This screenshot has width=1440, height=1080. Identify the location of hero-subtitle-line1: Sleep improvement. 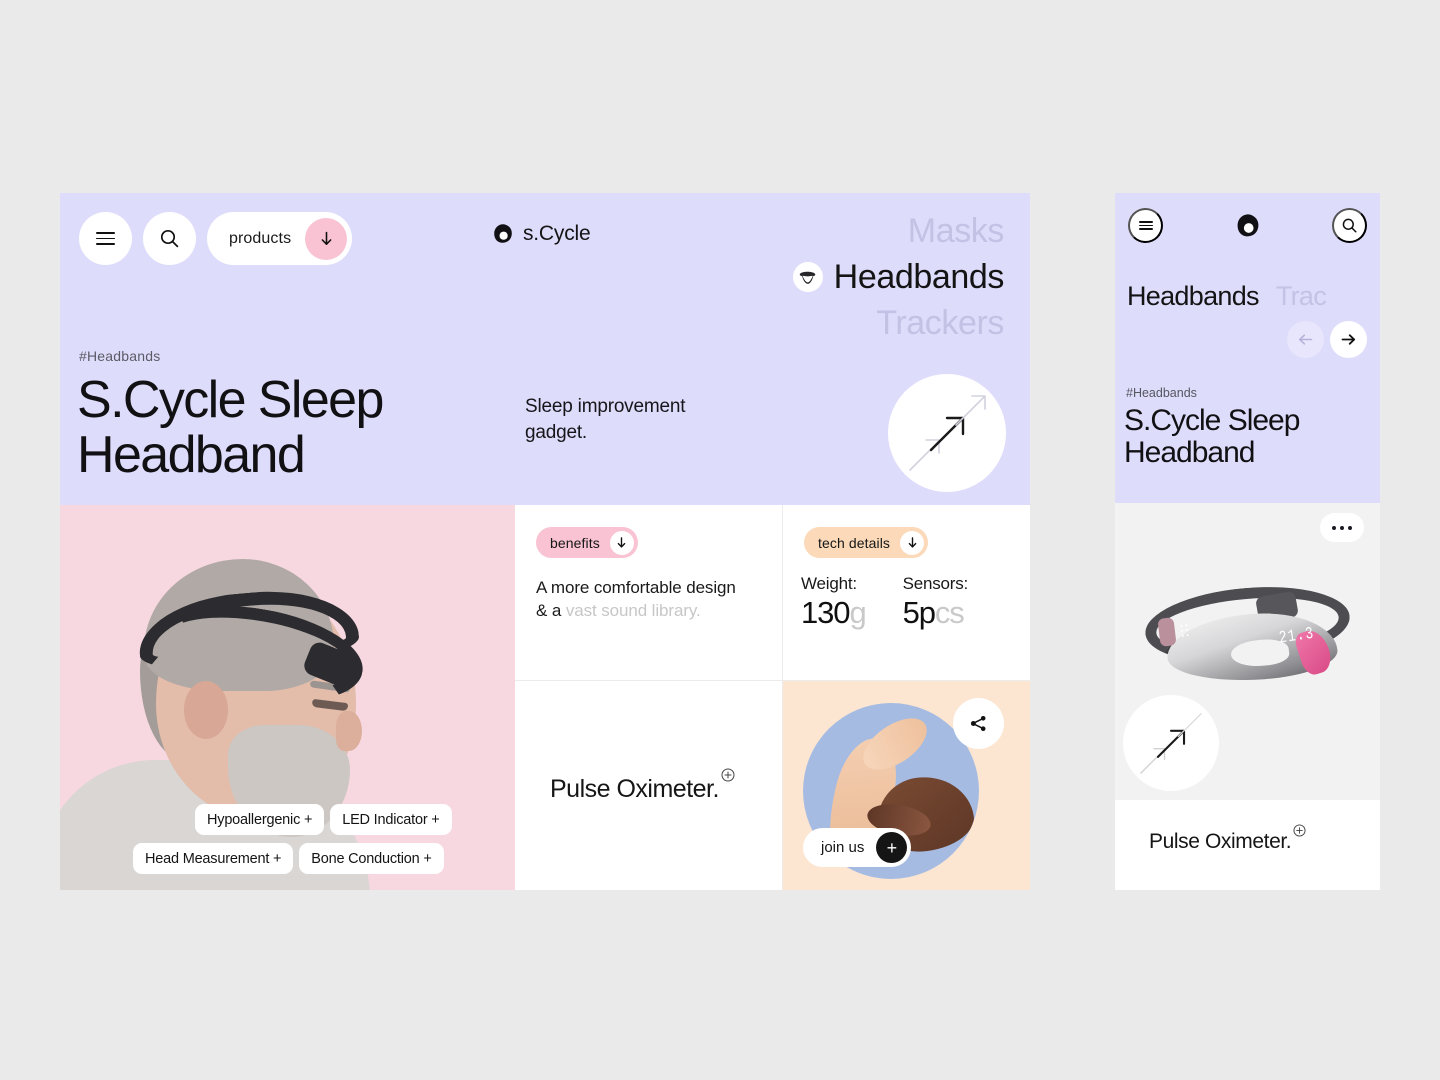
(605, 406).